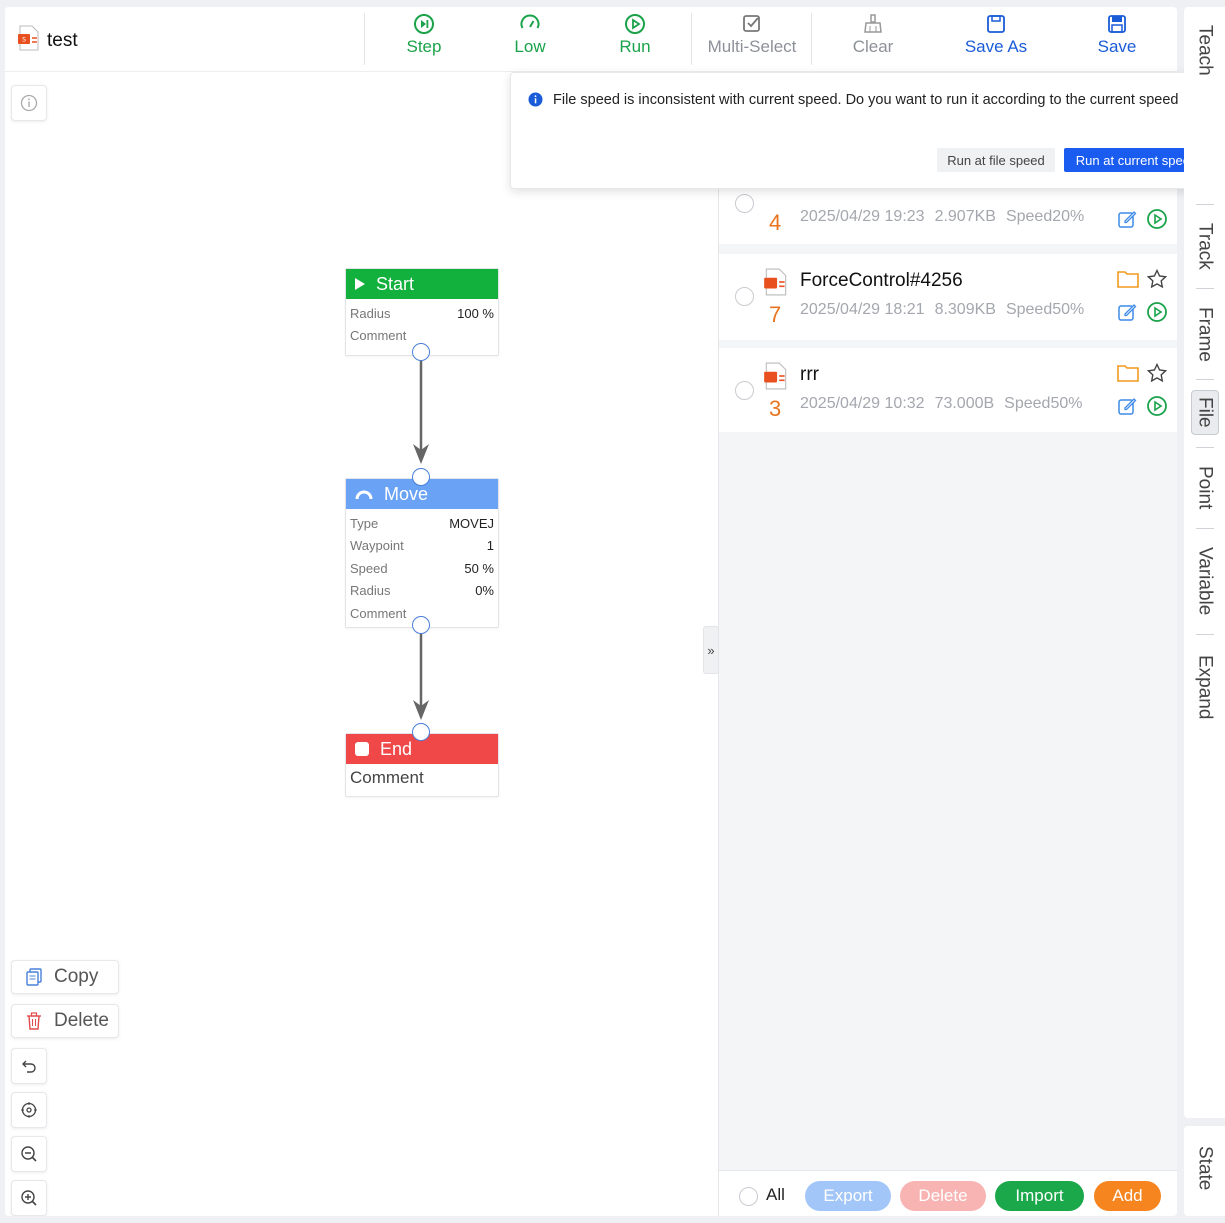 The height and width of the screenshot is (1223, 1225). What do you see at coordinates (1204, 412) in the screenshot?
I see `tab-file: File` at bounding box center [1204, 412].